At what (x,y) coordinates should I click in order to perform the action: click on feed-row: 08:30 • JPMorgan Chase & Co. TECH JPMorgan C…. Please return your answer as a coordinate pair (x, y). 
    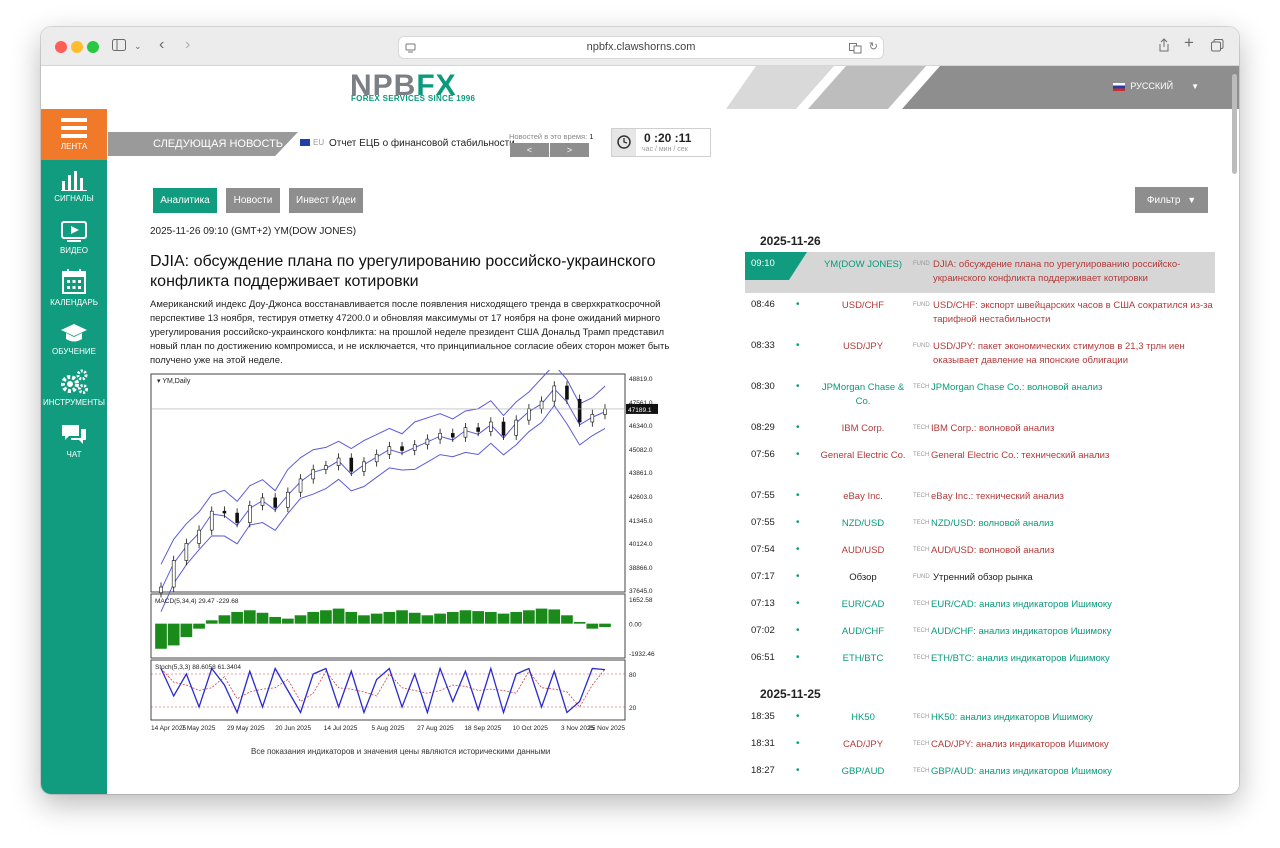
    Looking at the image, I should click on (980, 401).